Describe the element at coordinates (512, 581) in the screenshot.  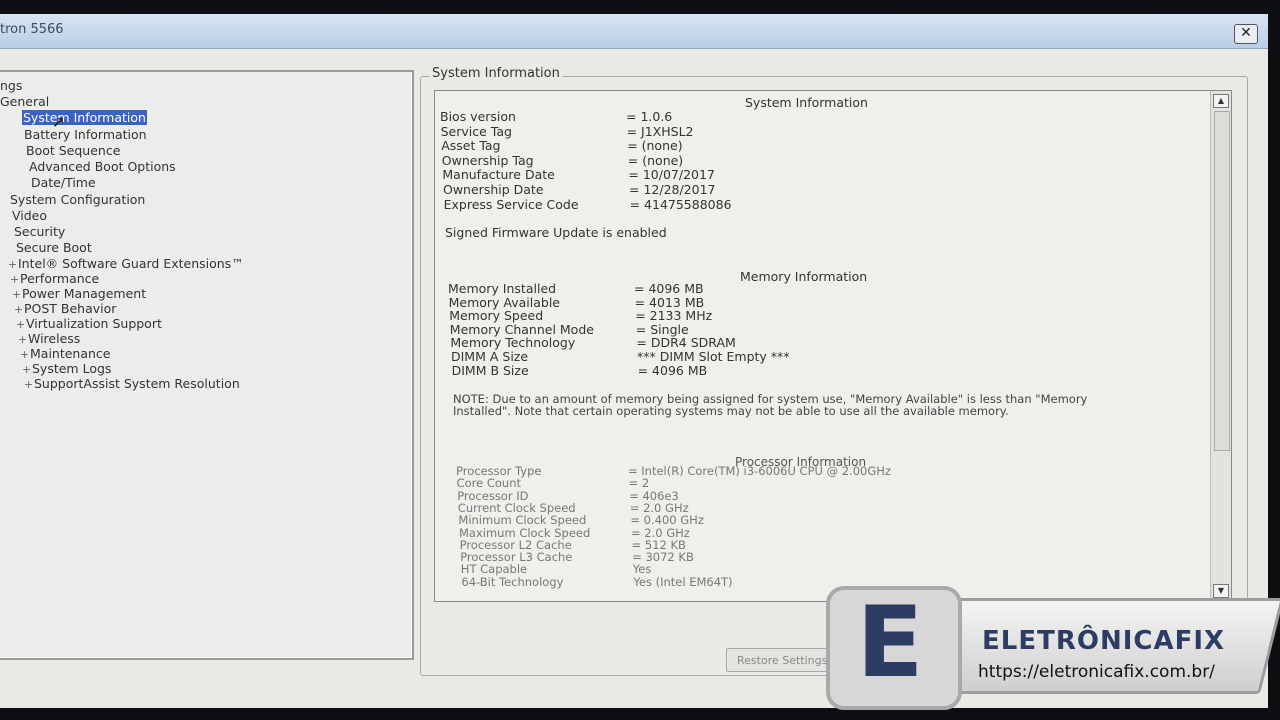
I see `info-key: 64-Bit Technology` at that location.